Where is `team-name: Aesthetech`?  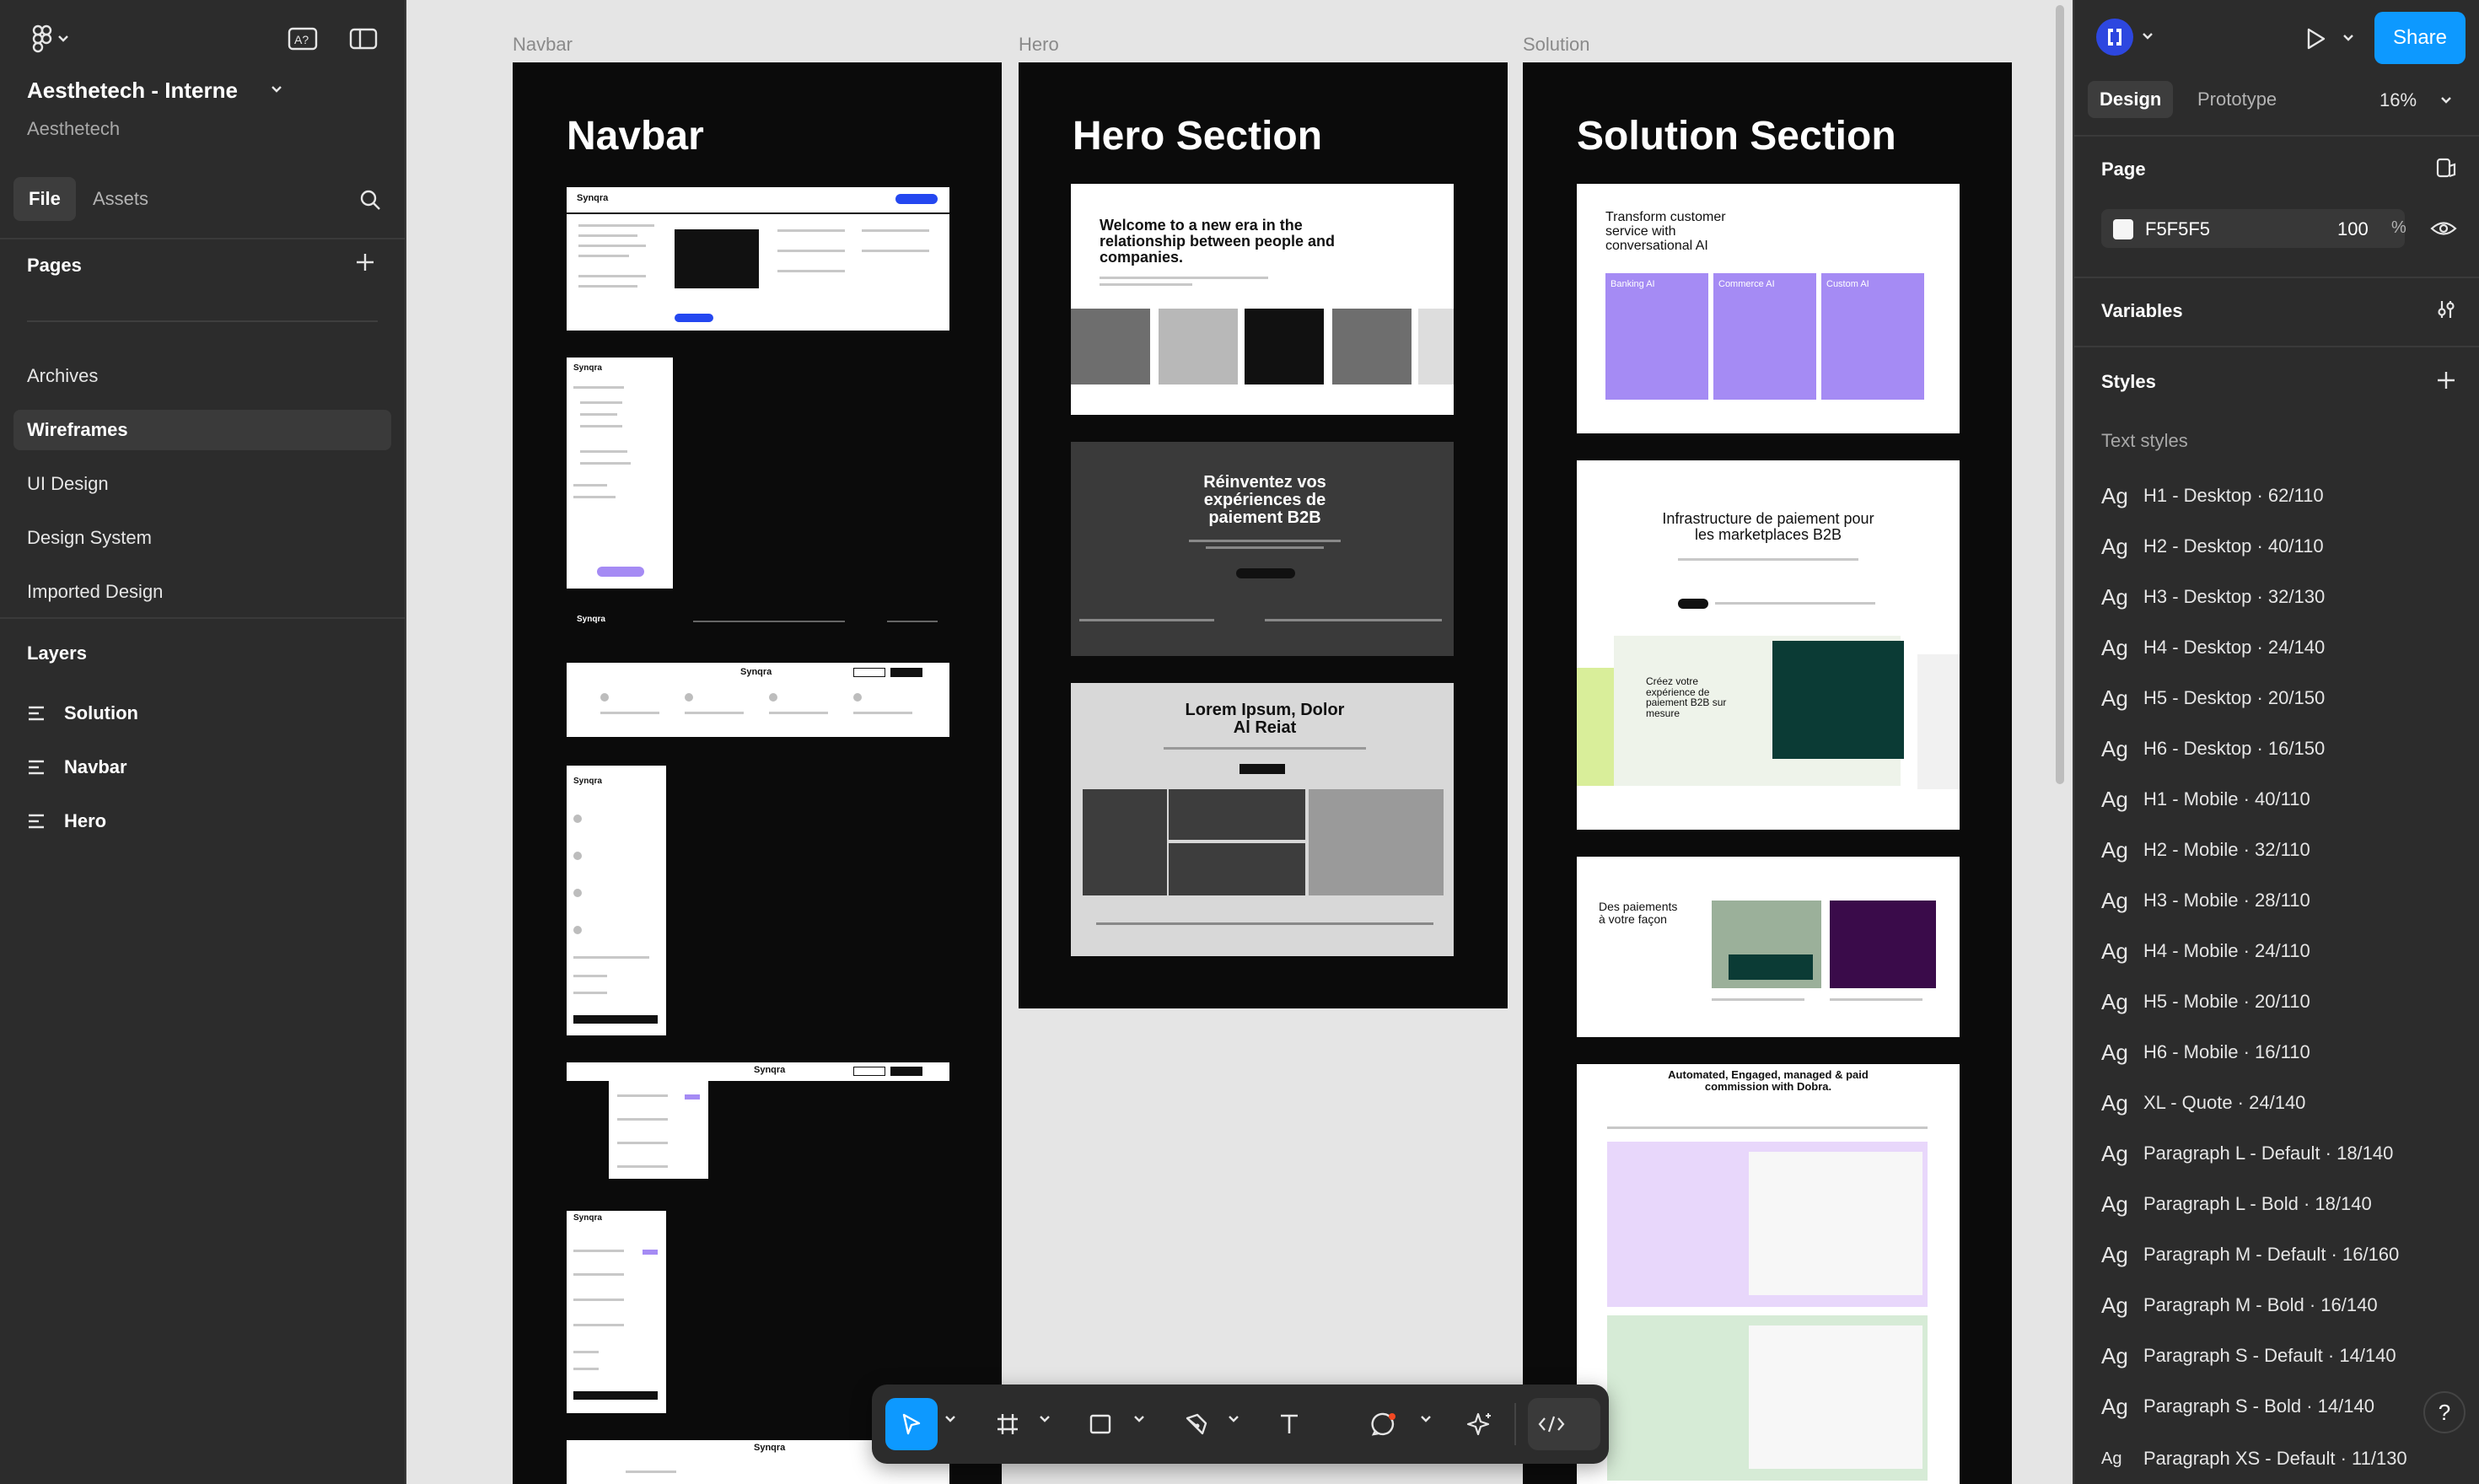
team-name: Aesthetech is located at coordinates (73, 129).